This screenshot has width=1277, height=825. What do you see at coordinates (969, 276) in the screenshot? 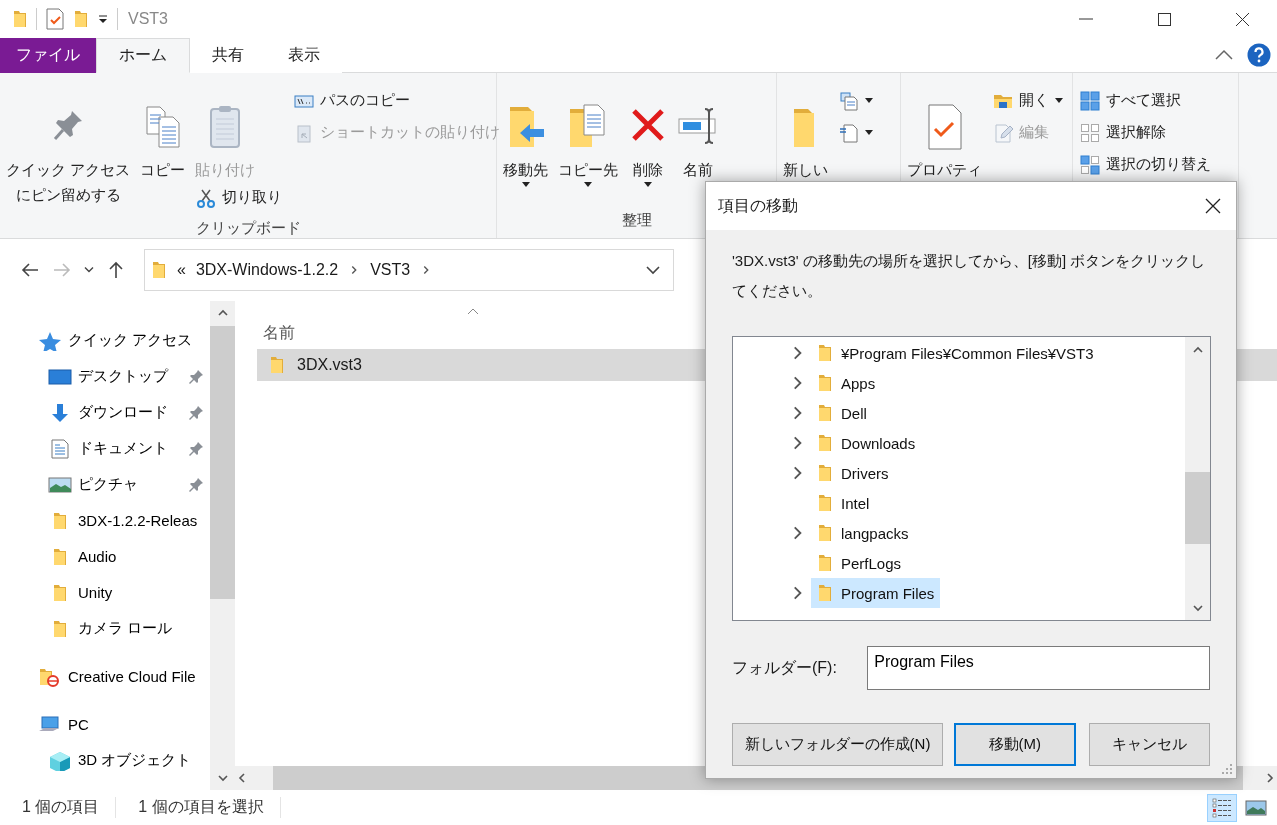
I see `dialog-message: '3DX.vst3' の移動先の場所を選択してから、[移動] ボタンをクリックしてください。` at bounding box center [969, 276].